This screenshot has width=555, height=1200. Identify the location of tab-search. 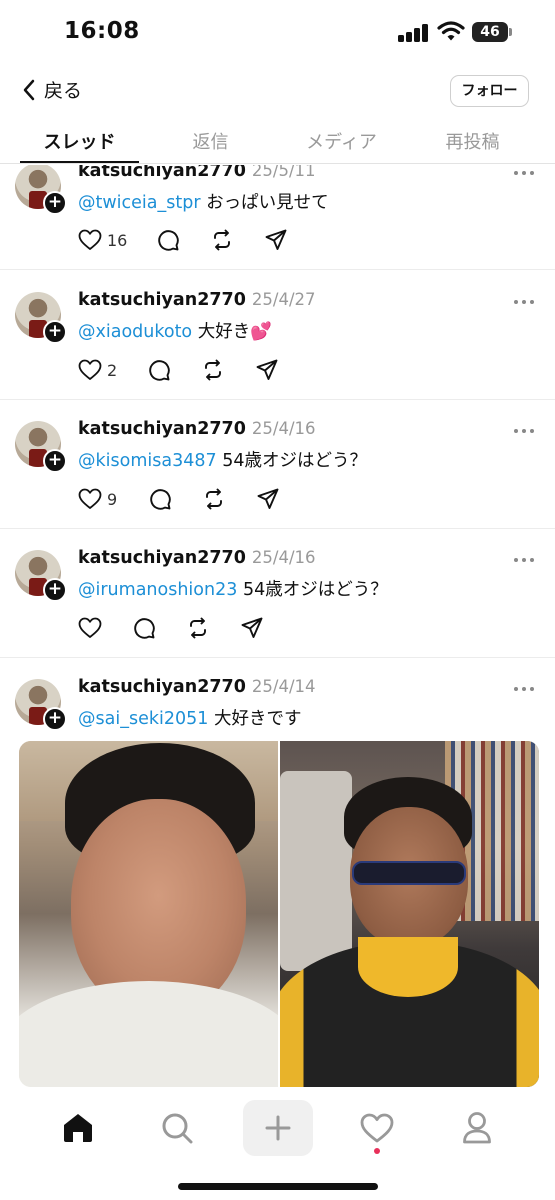
(177, 1128).